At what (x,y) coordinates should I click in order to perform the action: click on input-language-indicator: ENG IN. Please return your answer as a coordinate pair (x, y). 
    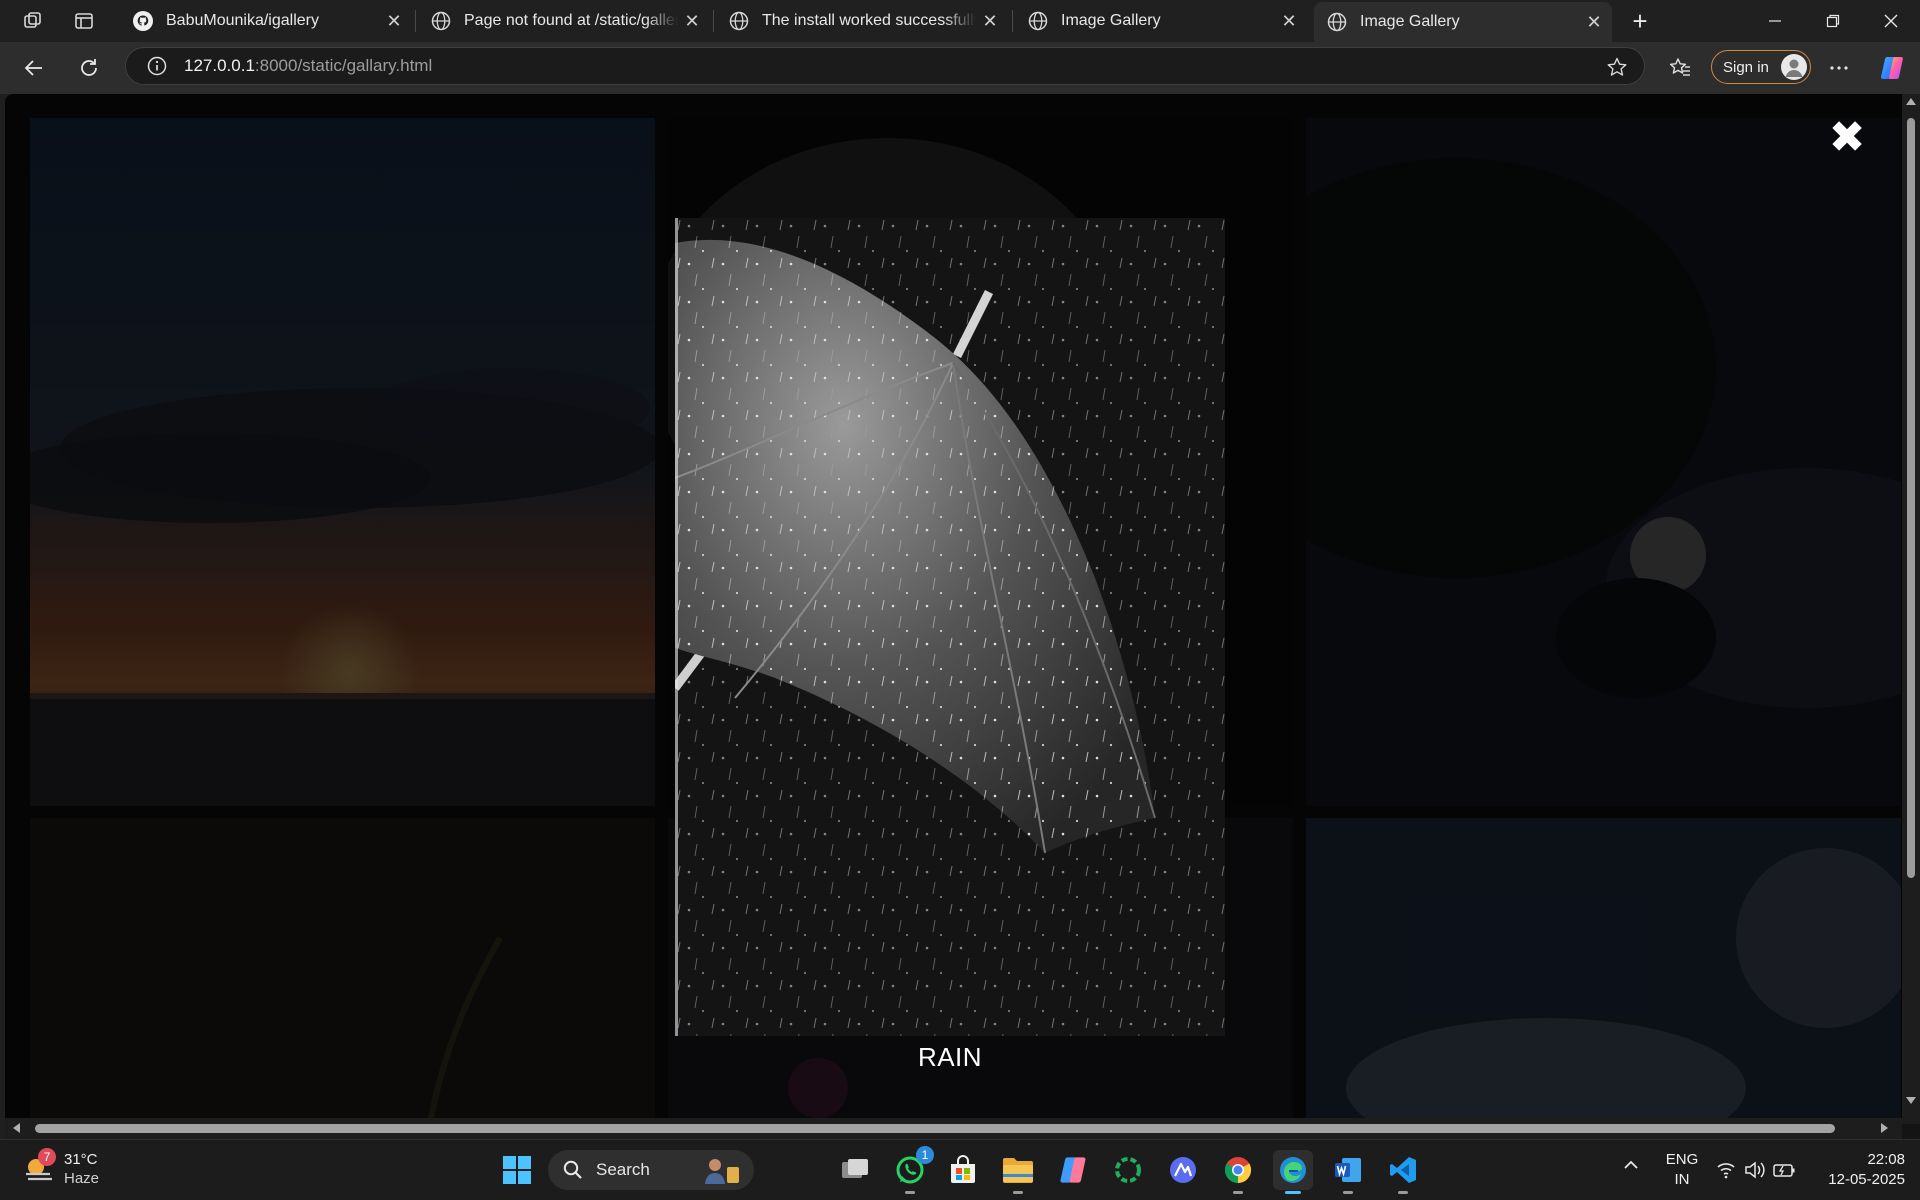
    Looking at the image, I should click on (1682, 1170).